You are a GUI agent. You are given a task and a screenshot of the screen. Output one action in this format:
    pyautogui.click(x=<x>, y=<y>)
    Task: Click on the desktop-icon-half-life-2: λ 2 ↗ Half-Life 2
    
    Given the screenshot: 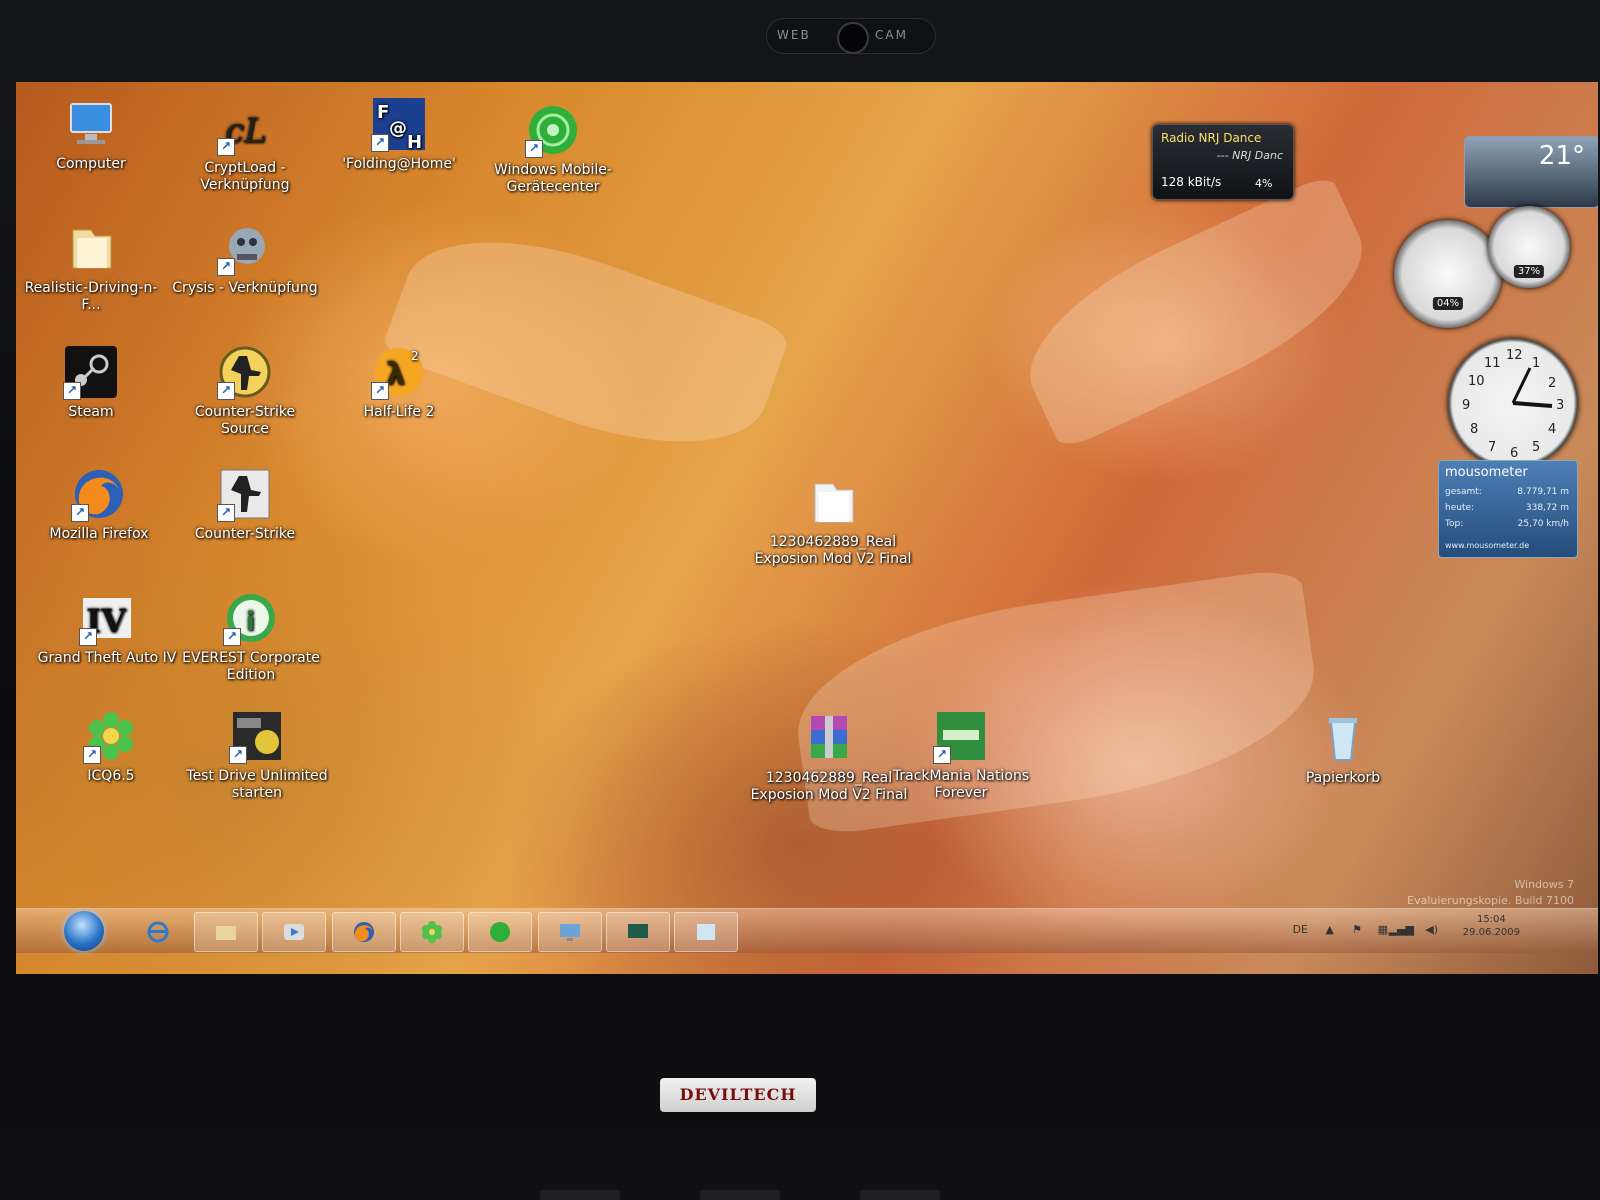 What is the action you would take?
    pyautogui.click(x=399, y=382)
    